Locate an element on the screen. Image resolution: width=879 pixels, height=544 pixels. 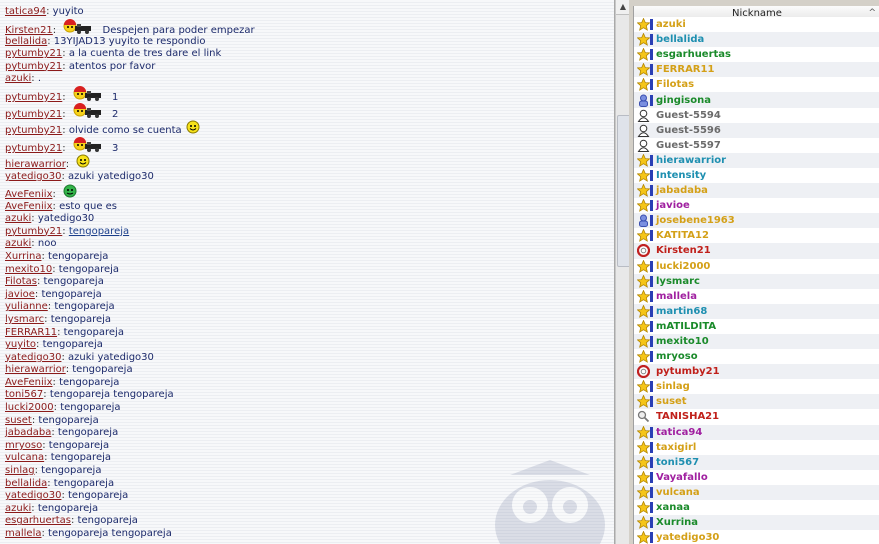
message-nick-link: Filotas is located at coordinates (21, 281).